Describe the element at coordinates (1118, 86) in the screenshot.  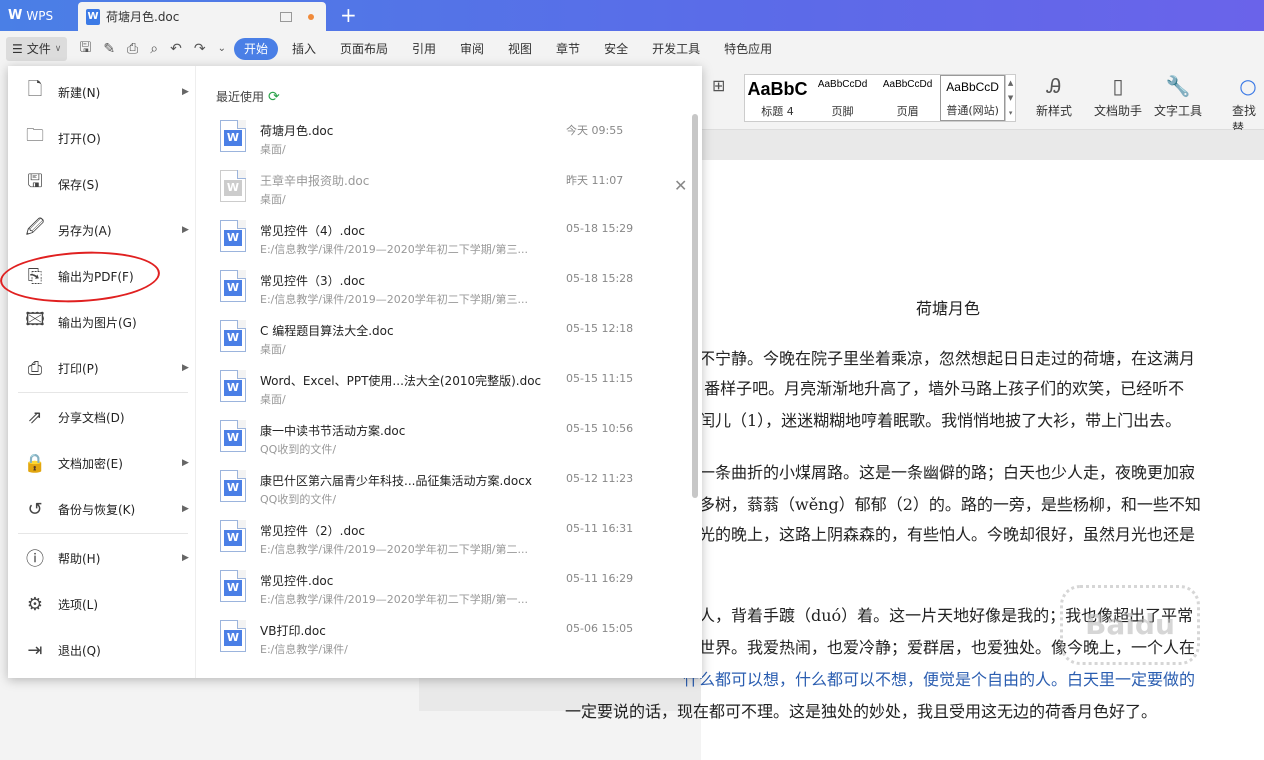
I see `doc-assistant-icon: ▯` at that location.